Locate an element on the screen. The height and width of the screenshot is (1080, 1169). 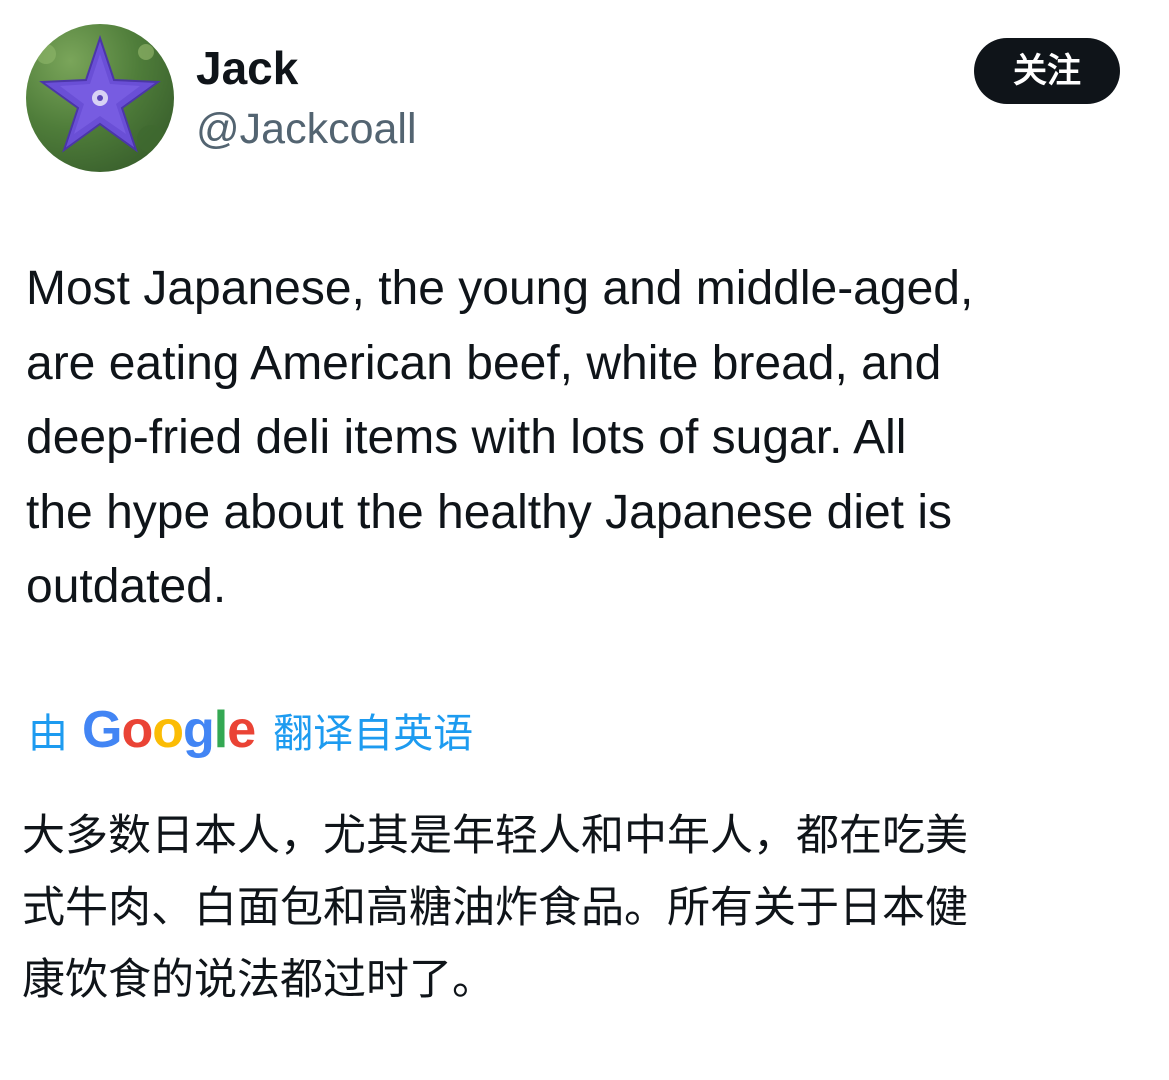
follow-button: 关注 is located at coordinates (1047, 71).